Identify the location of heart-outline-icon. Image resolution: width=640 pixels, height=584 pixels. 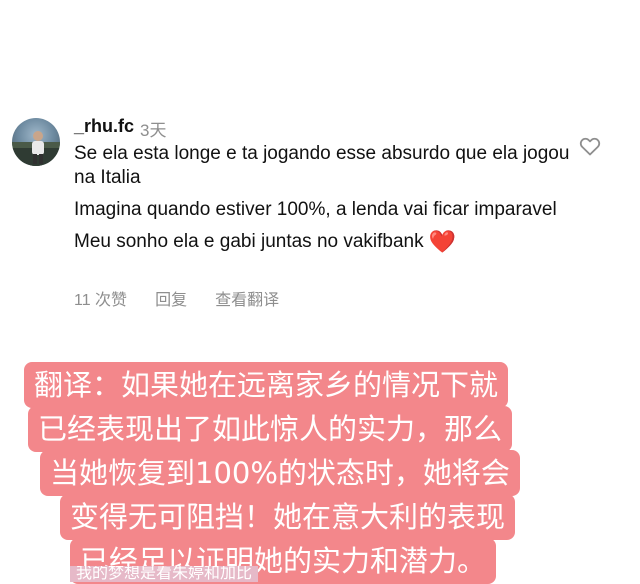
(590, 146).